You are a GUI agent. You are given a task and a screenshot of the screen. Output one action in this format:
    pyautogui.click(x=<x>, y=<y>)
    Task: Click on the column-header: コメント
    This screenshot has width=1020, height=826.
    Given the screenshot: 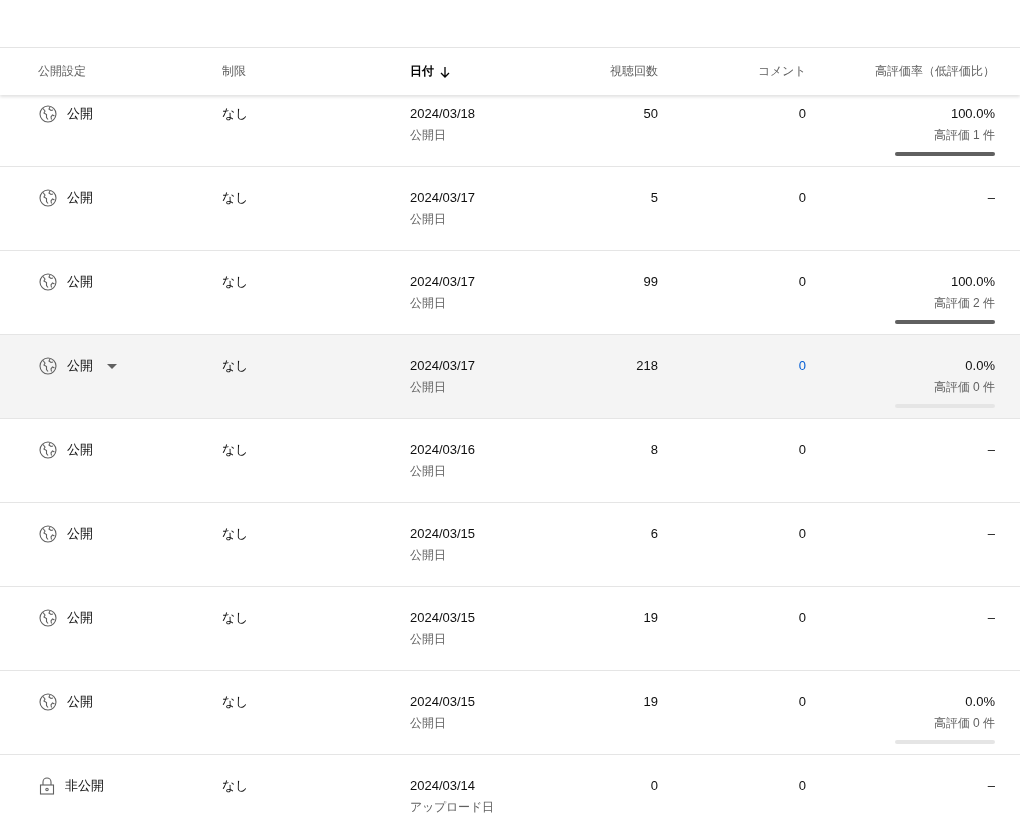 What is the action you would take?
    pyautogui.click(x=732, y=71)
    